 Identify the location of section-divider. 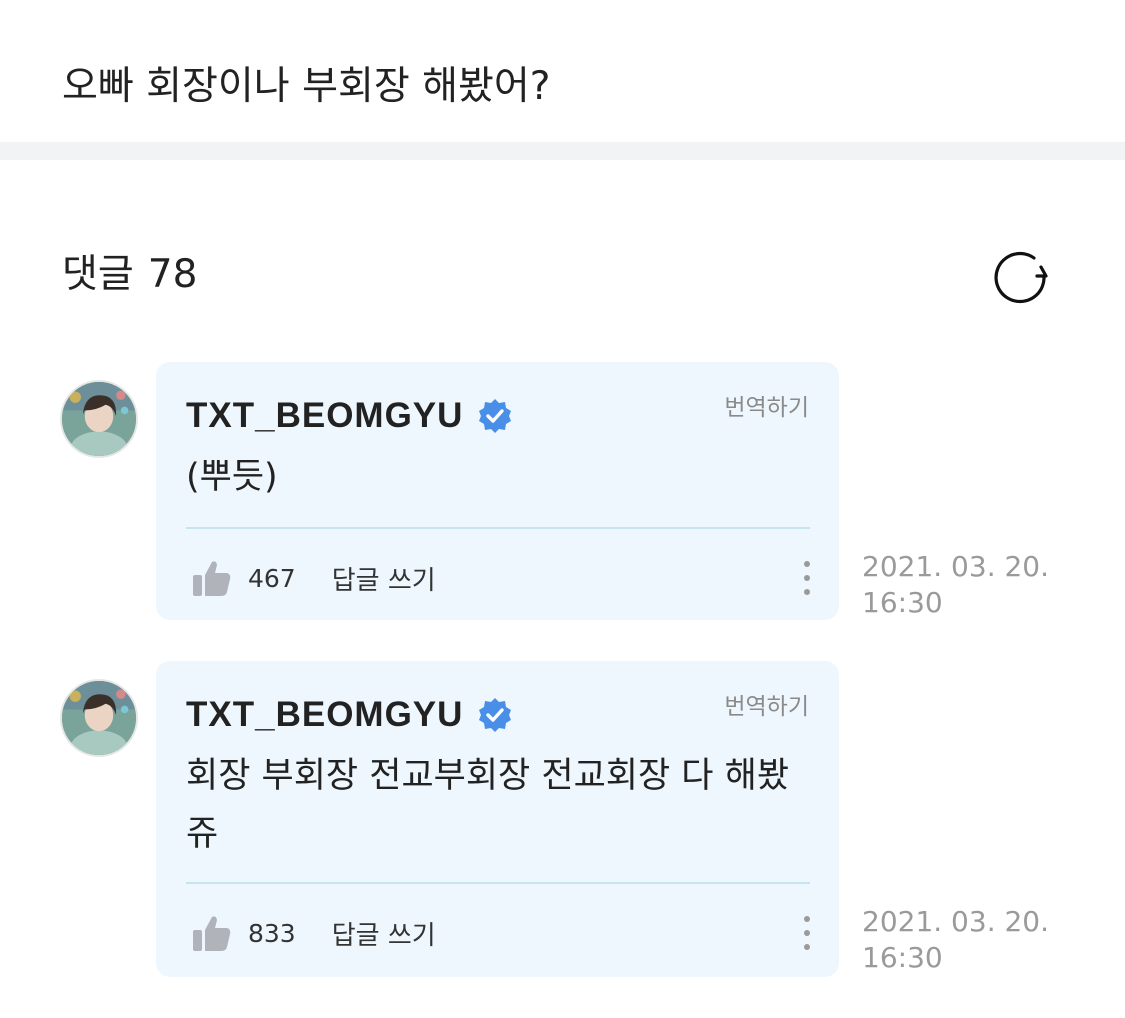
(562, 151).